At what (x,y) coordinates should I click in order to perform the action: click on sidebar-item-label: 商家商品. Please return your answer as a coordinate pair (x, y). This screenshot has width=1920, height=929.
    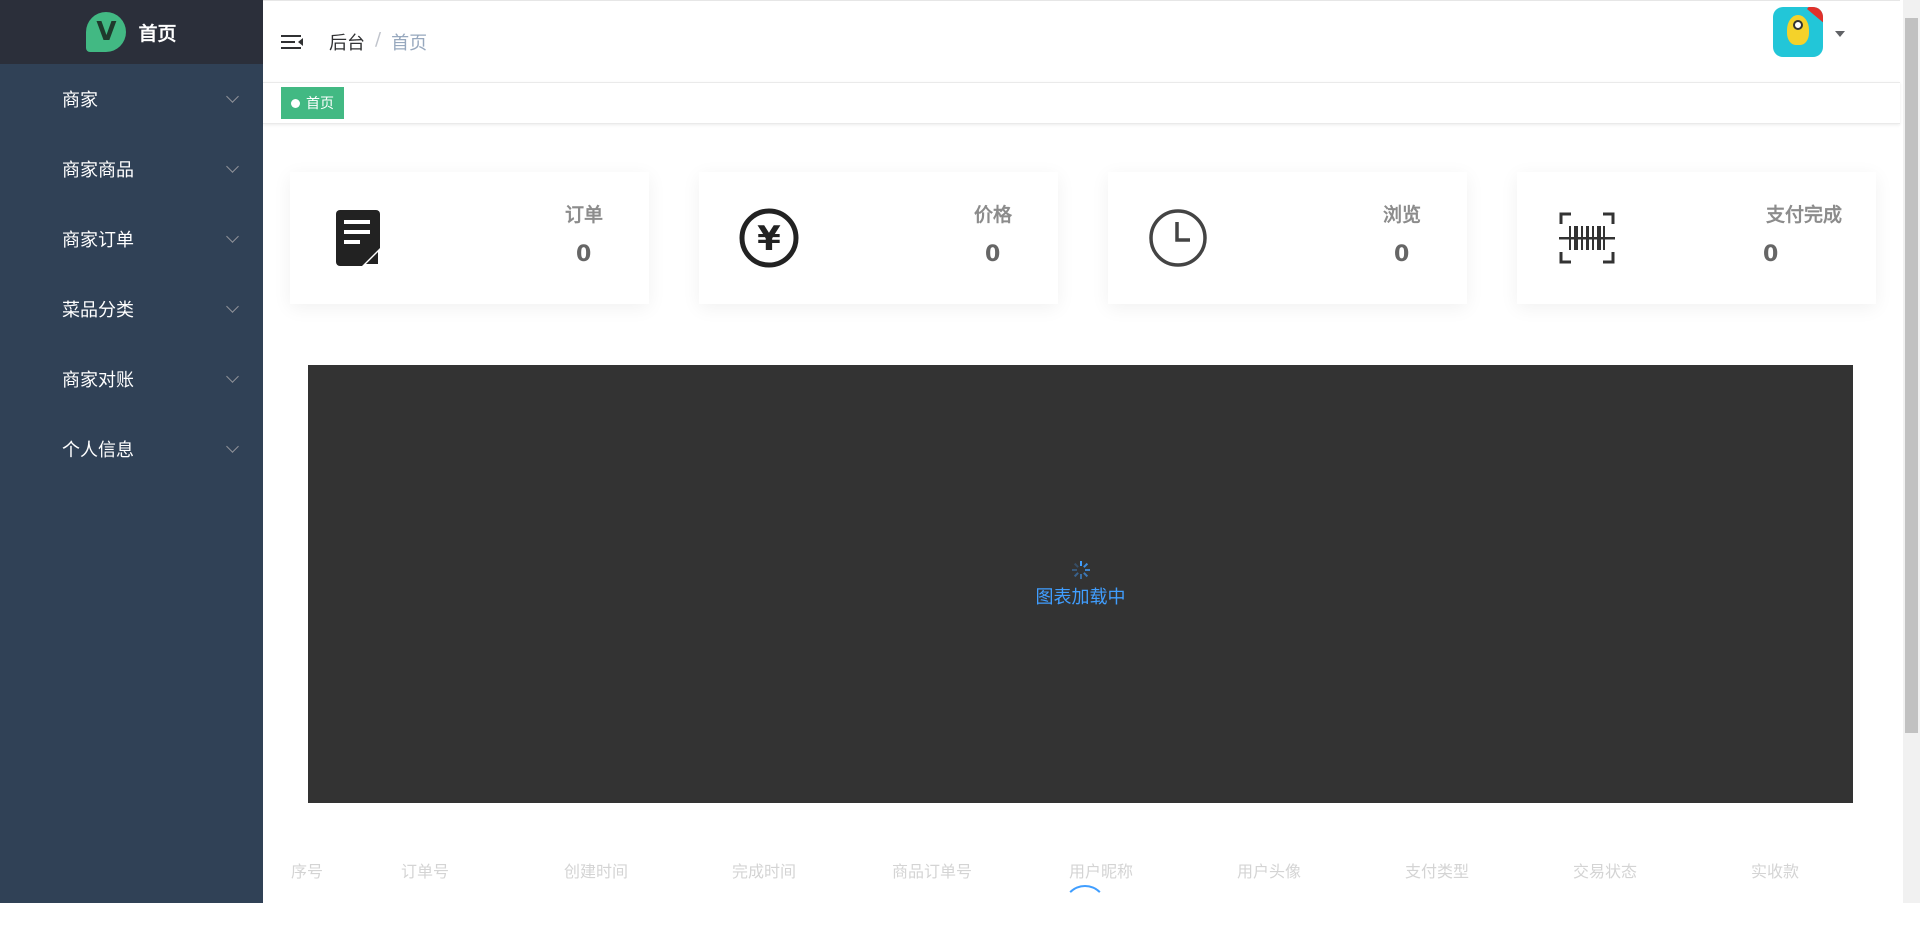
    Looking at the image, I should click on (98, 170).